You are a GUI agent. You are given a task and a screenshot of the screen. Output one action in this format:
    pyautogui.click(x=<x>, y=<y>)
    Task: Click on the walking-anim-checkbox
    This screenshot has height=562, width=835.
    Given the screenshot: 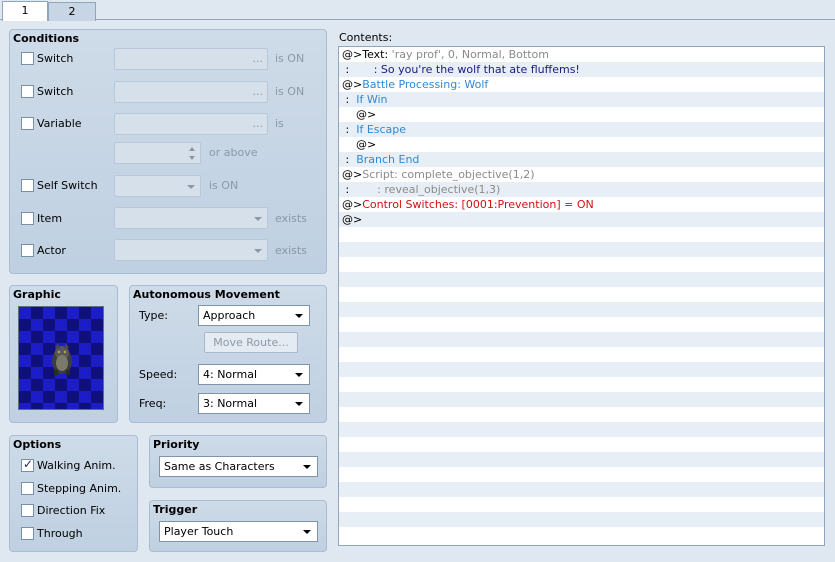 What is the action you would take?
    pyautogui.click(x=27, y=464)
    